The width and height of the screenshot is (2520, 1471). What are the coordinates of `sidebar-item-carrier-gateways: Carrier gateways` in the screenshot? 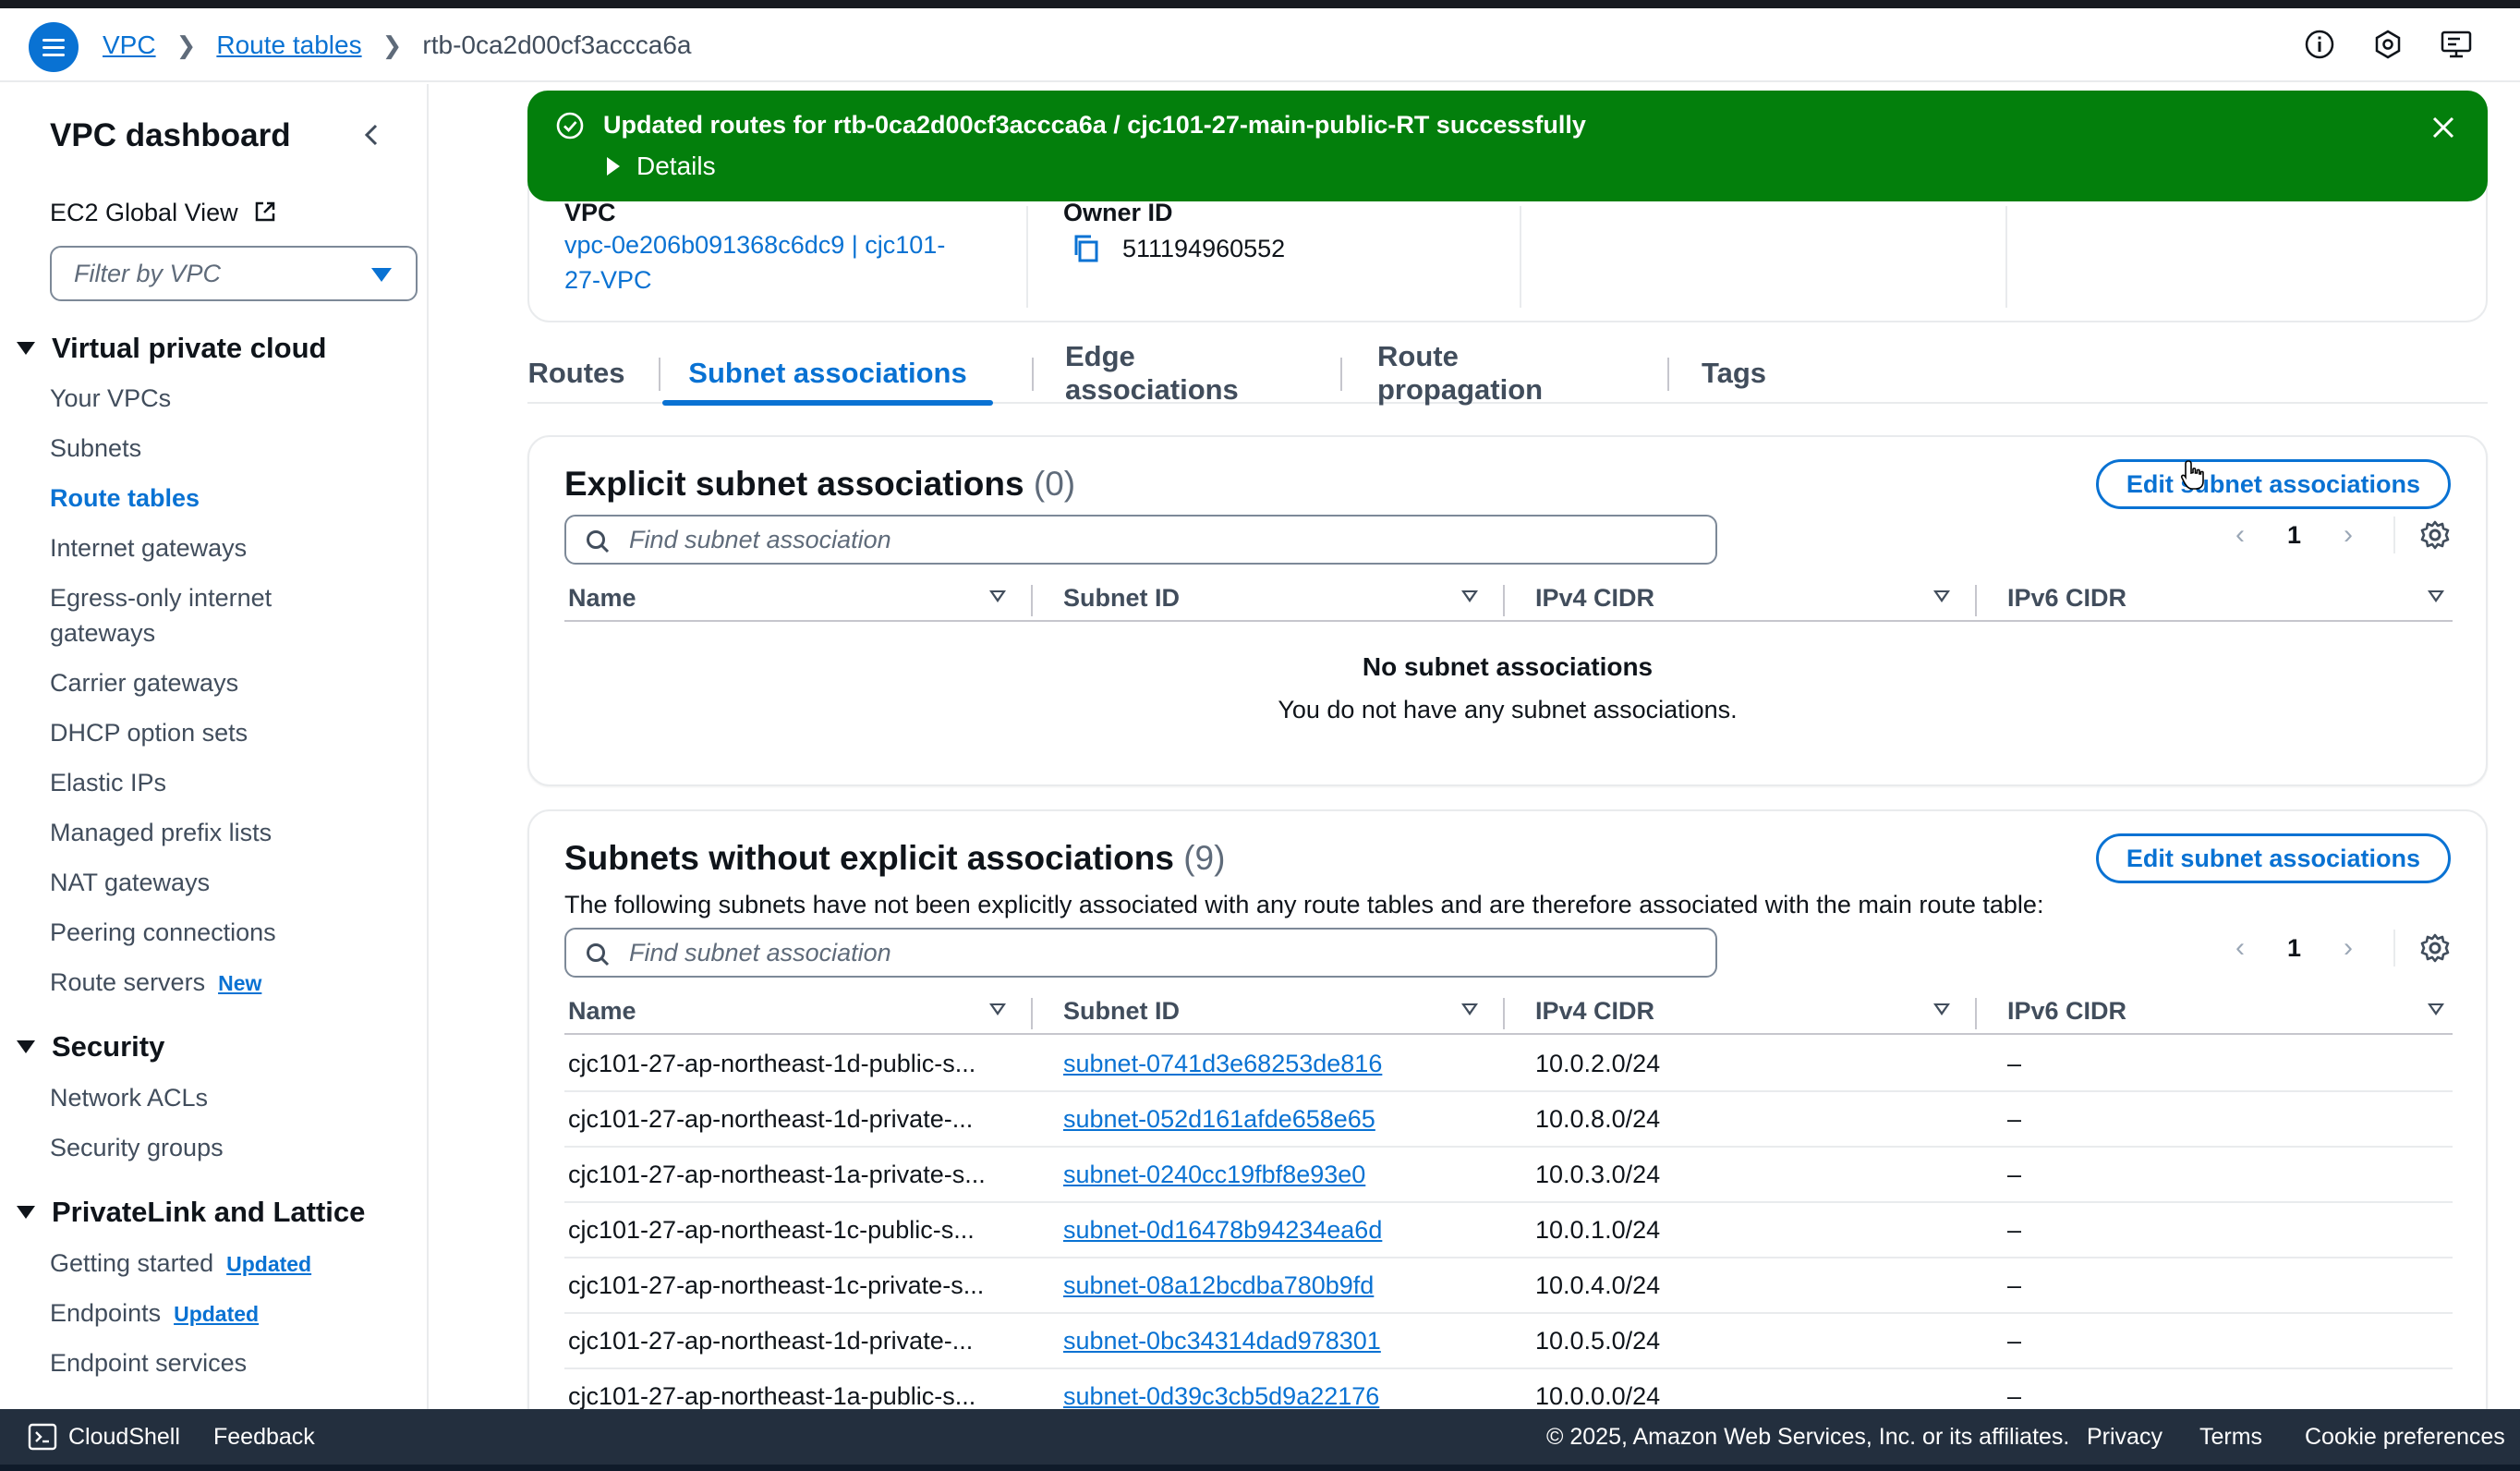 It's located at (144, 682).